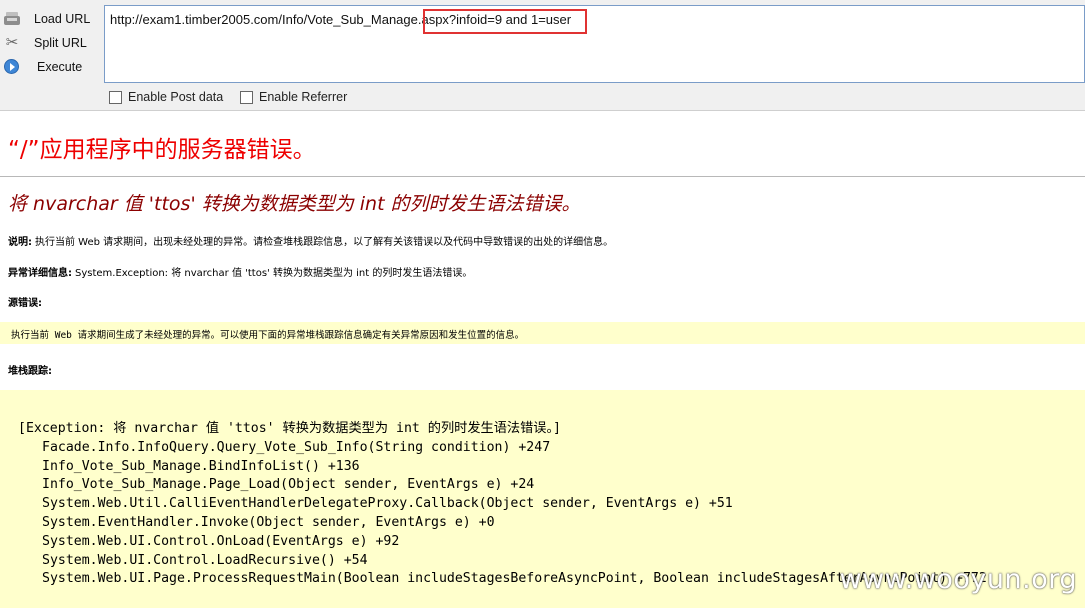 Image resolution: width=1085 pixels, height=608 pixels. What do you see at coordinates (62, 19) in the screenshot?
I see `load-url-label: Load URL` at bounding box center [62, 19].